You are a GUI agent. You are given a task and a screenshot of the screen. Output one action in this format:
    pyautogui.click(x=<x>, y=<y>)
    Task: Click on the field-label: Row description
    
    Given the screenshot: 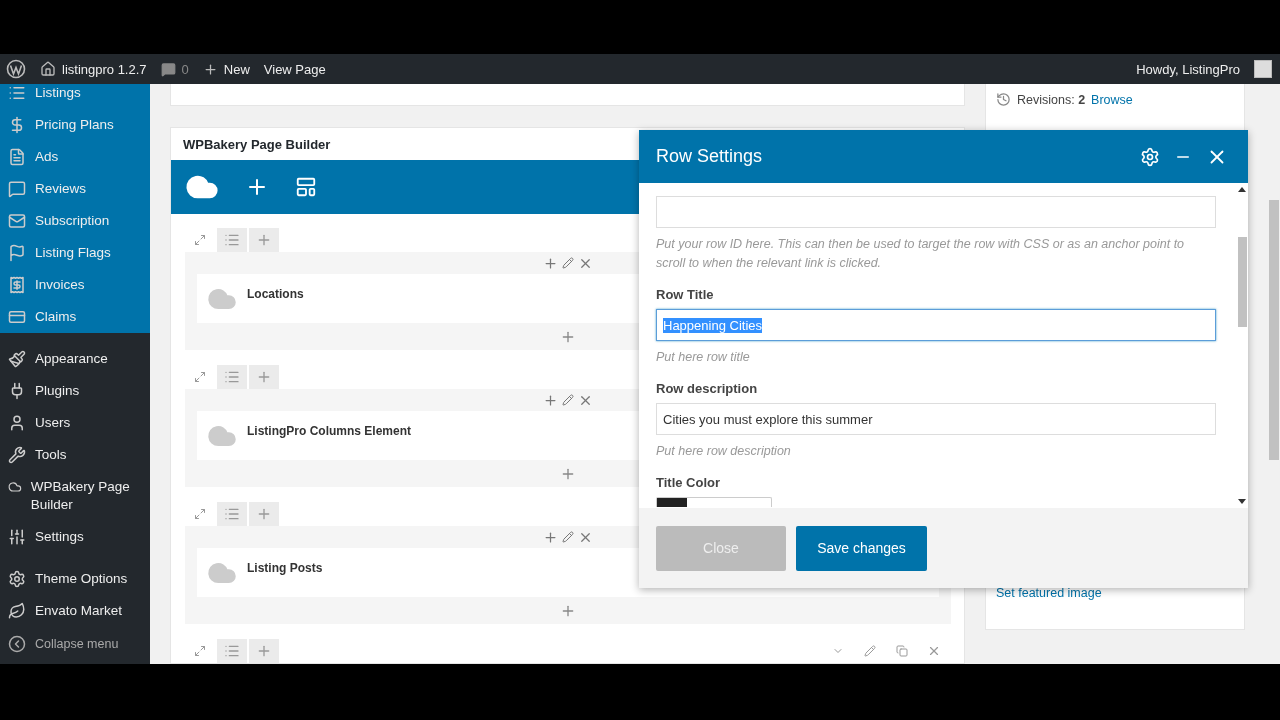 What is the action you would take?
    pyautogui.click(x=707, y=388)
    